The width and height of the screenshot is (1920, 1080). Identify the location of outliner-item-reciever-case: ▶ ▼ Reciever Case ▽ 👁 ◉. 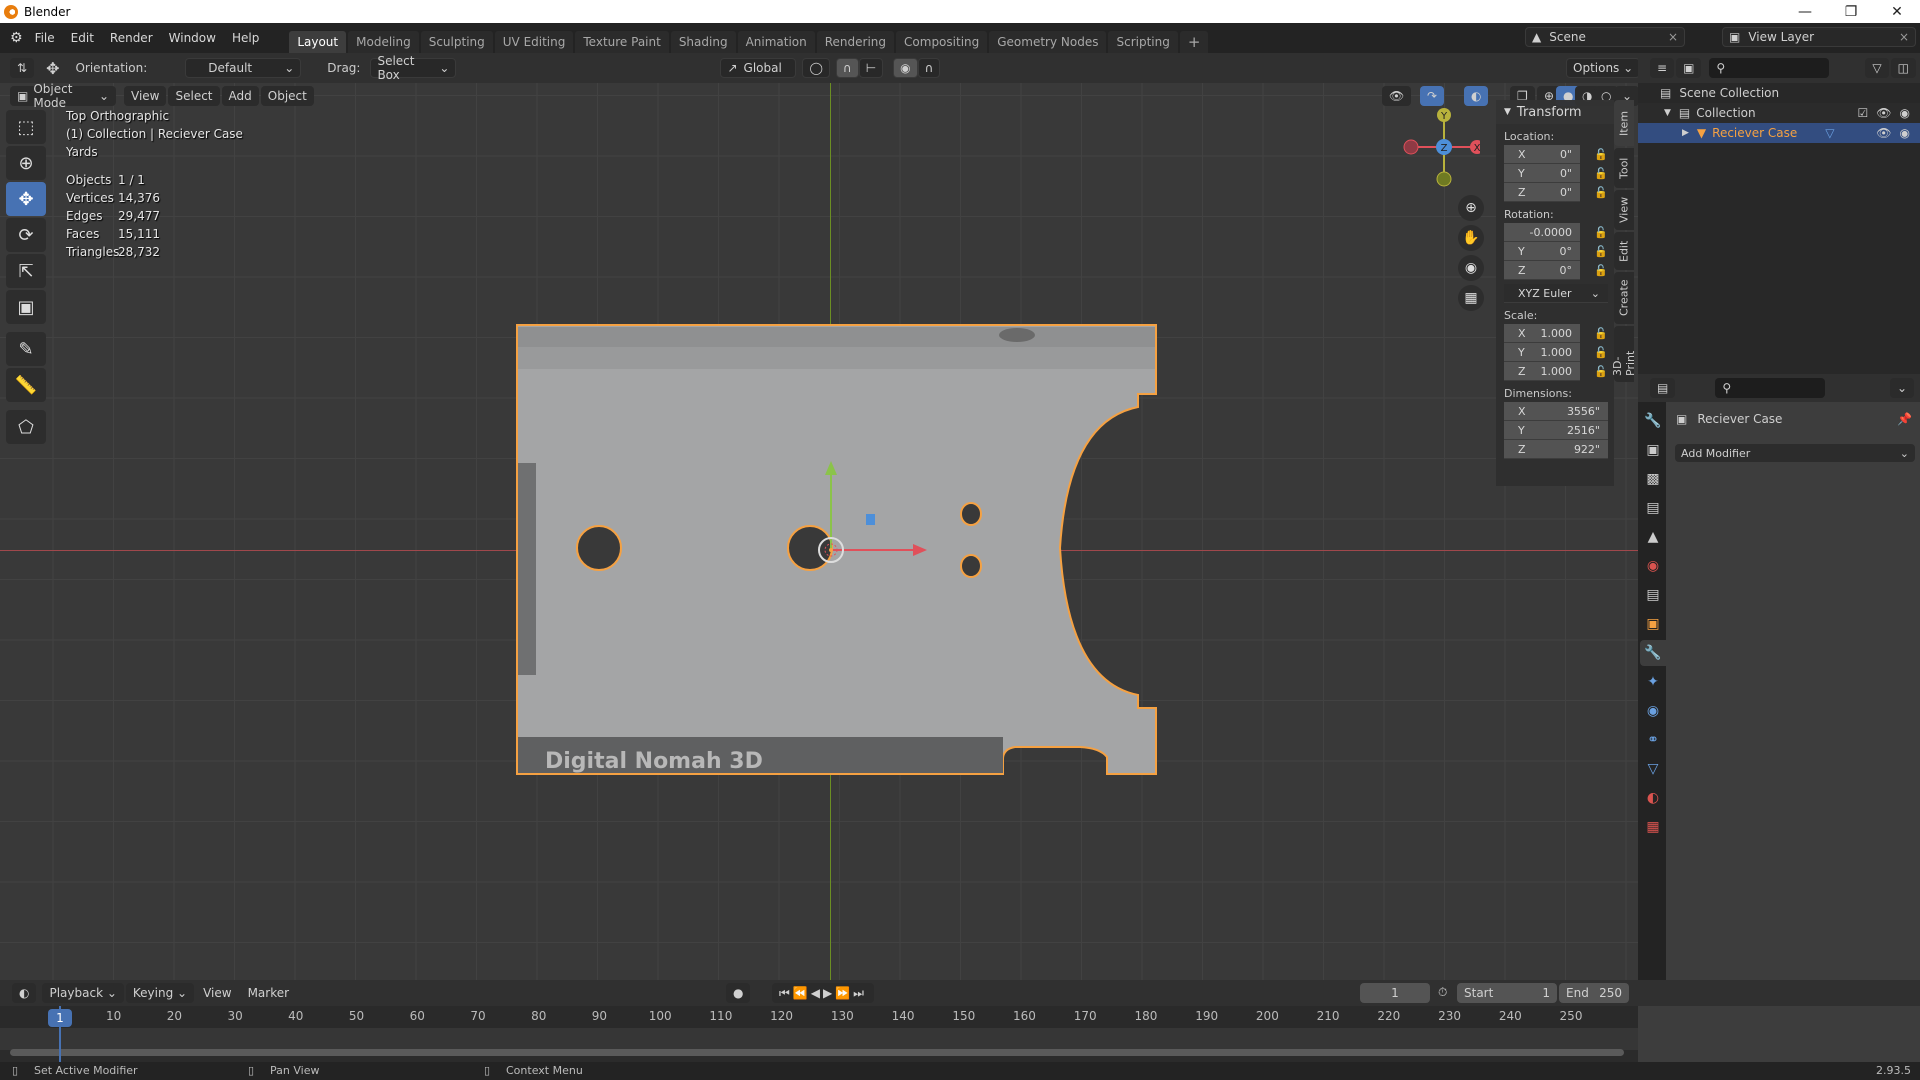
(1779, 133).